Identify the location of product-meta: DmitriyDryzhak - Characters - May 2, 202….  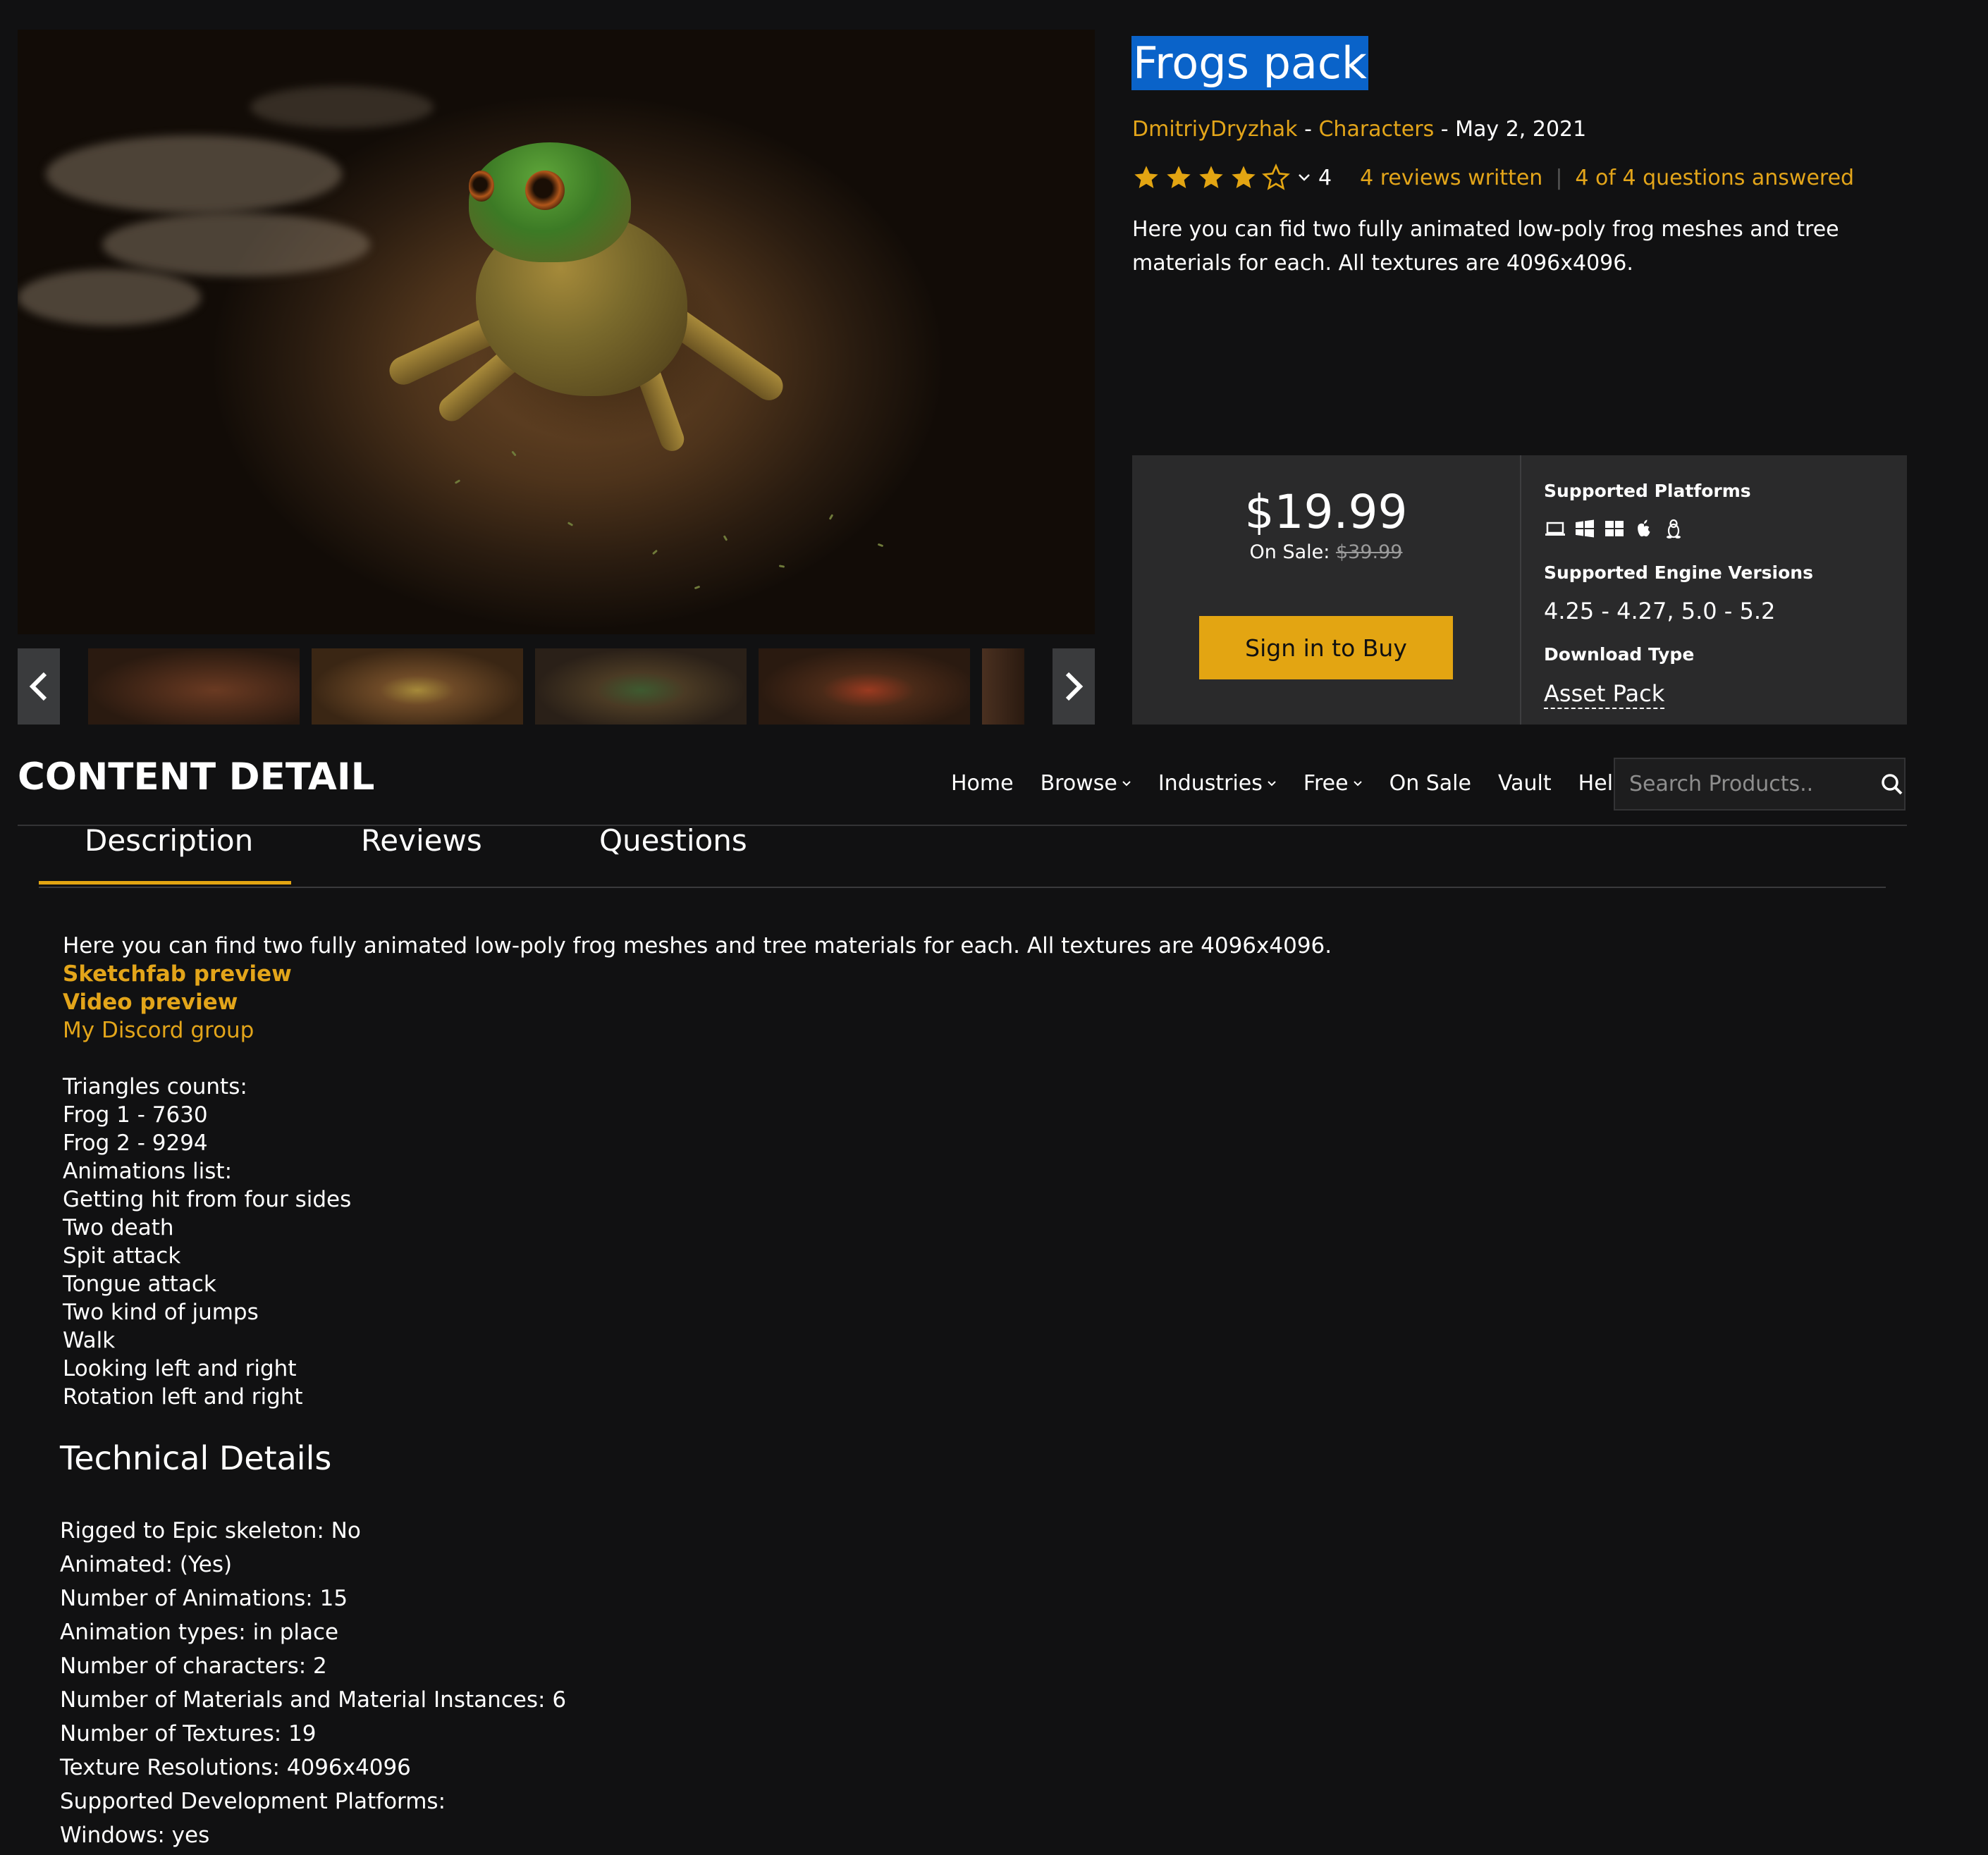
(1359, 129).